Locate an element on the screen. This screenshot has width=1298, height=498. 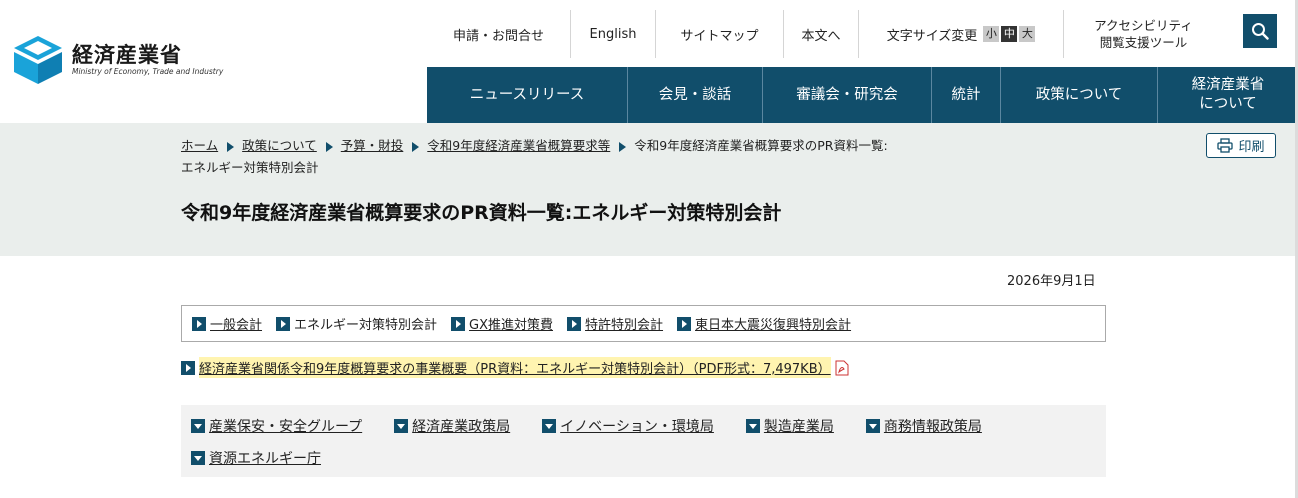
breadcrumb-current-line2: エネルギー対策特別会計 is located at coordinates (250, 167).